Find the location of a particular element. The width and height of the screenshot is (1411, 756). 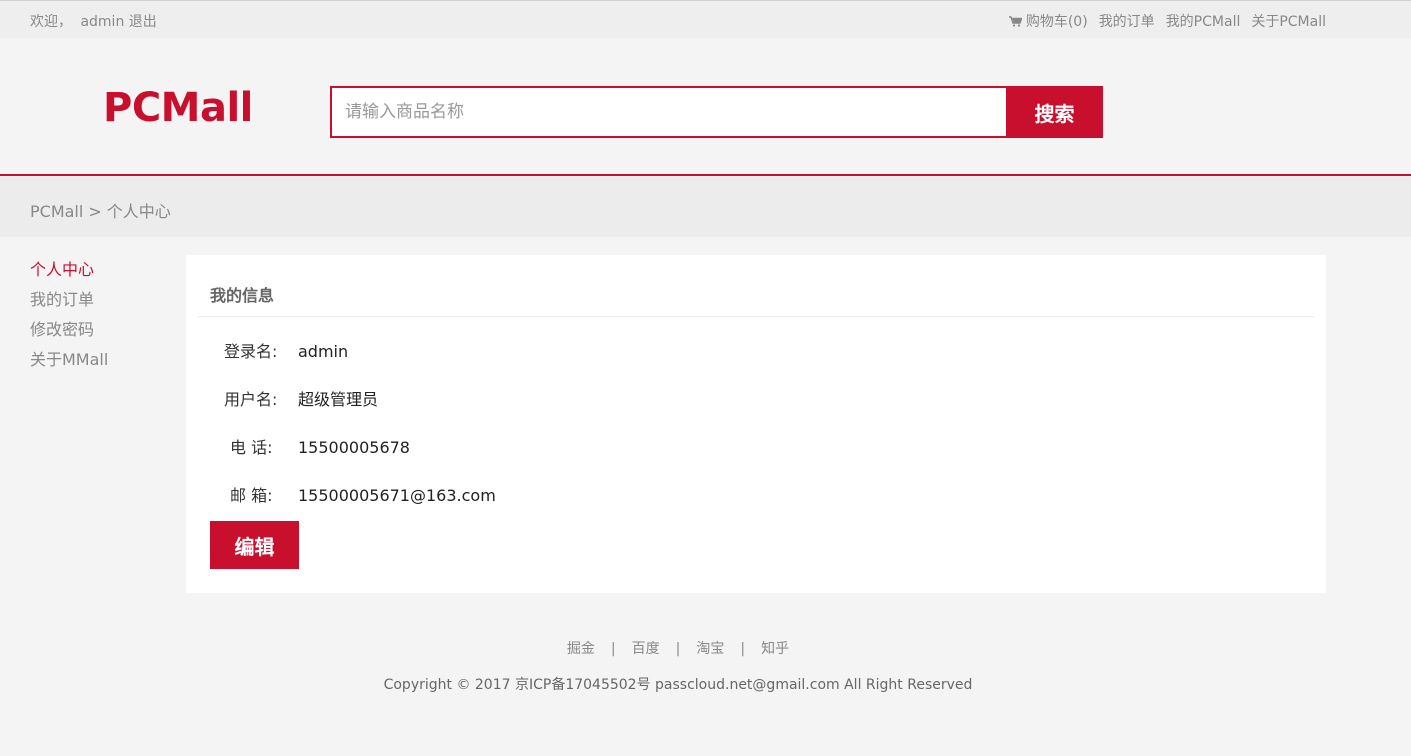

info-row-username: 用户名: 超级管理员 is located at coordinates (294, 398).